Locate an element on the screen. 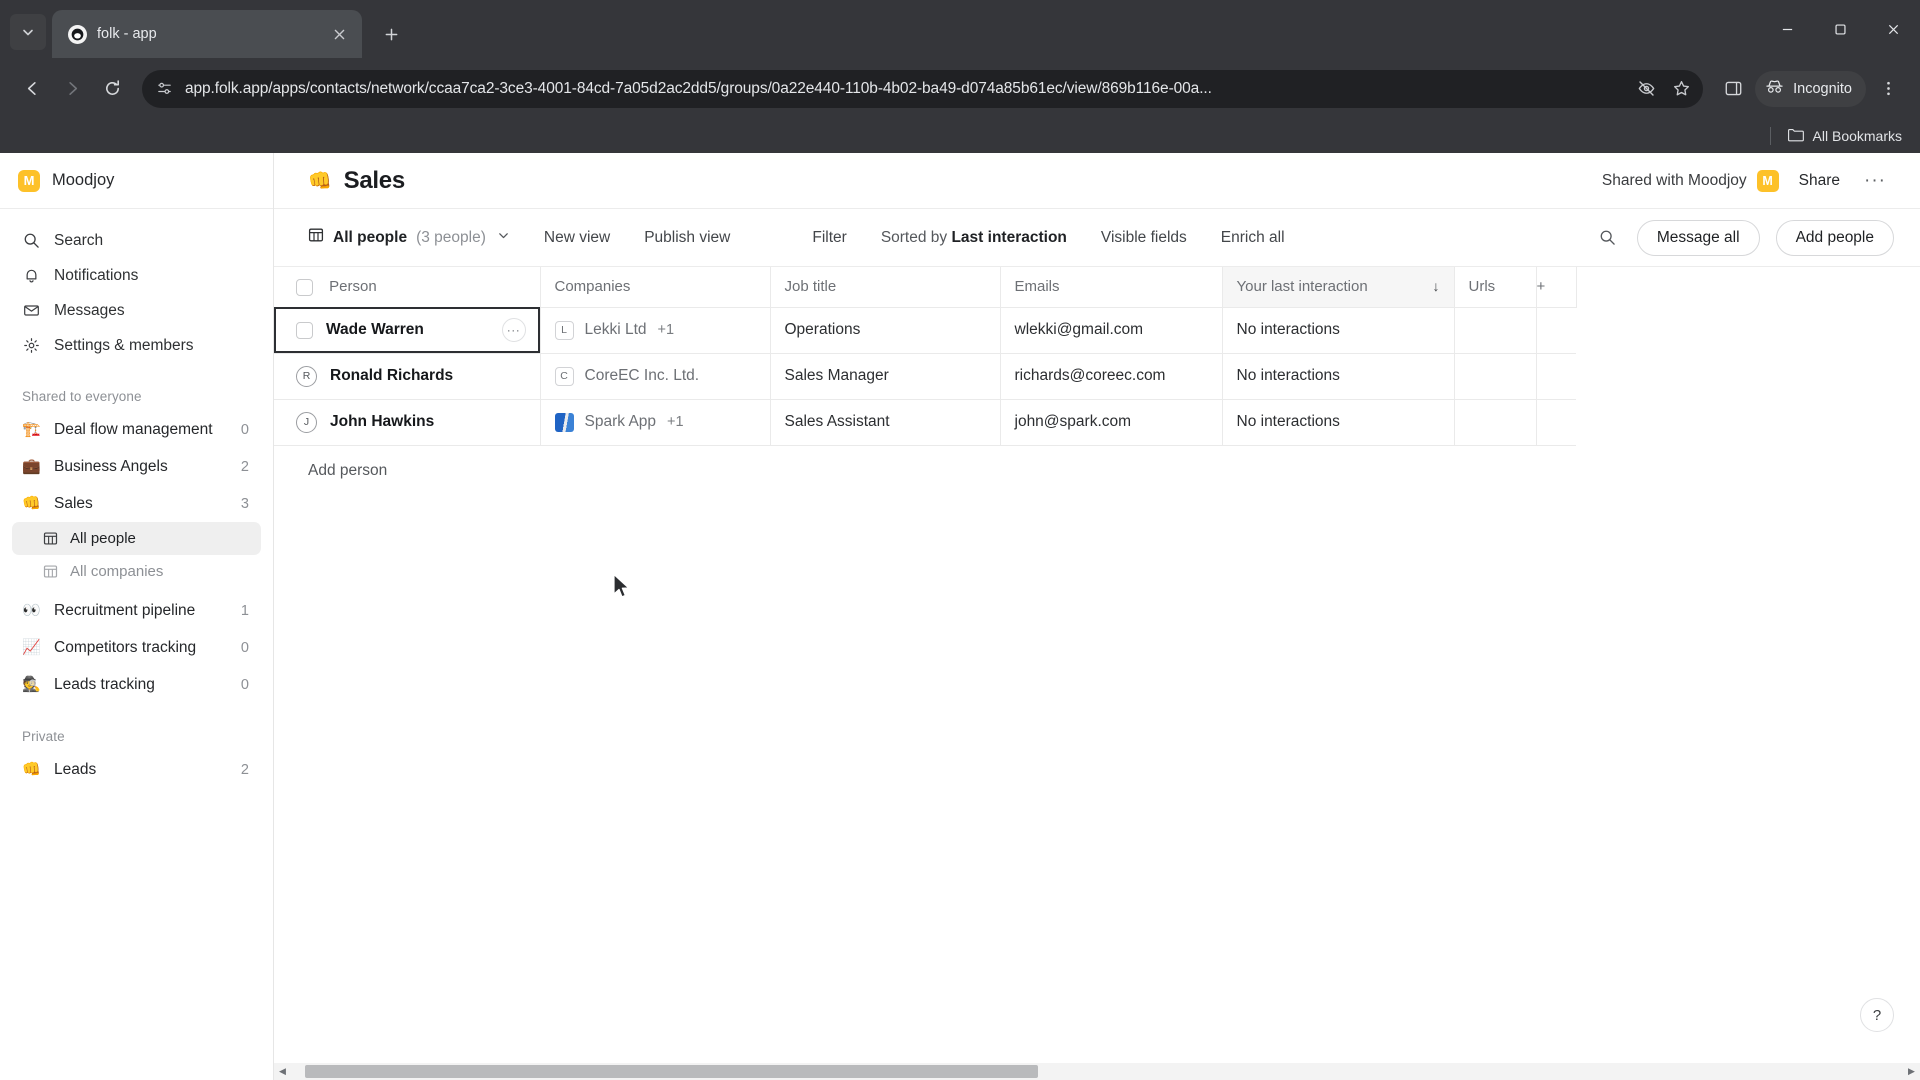  column-header-emails: Emails is located at coordinates (1111, 287).